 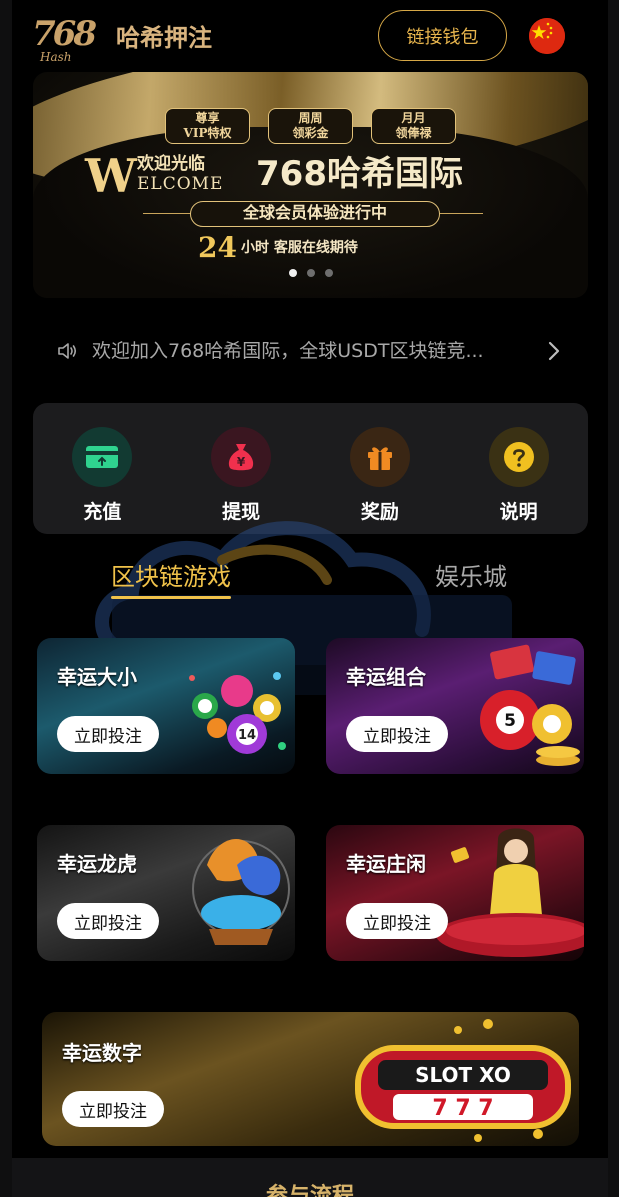 What do you see at coordinates (462, 1108) in the screenshot?
I see `svg-text: 7 7 7` at bounding box center [462, 1108].